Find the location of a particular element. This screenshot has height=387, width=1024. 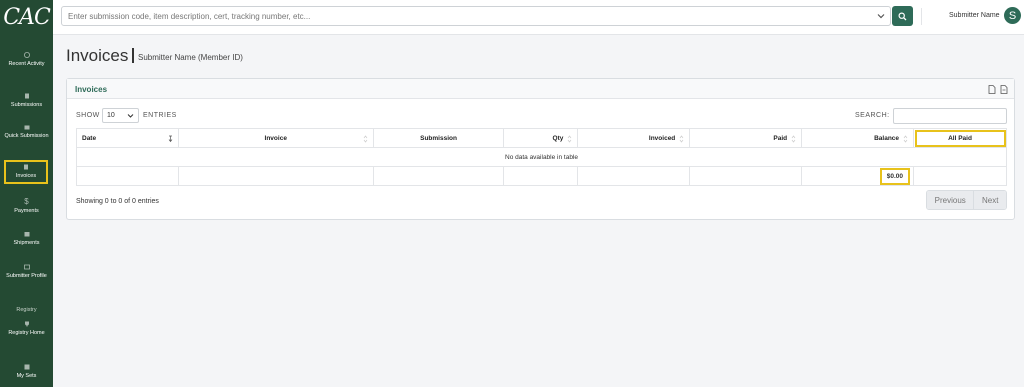

sidebar-section-label: Registry is located at coordinates (26, 310).